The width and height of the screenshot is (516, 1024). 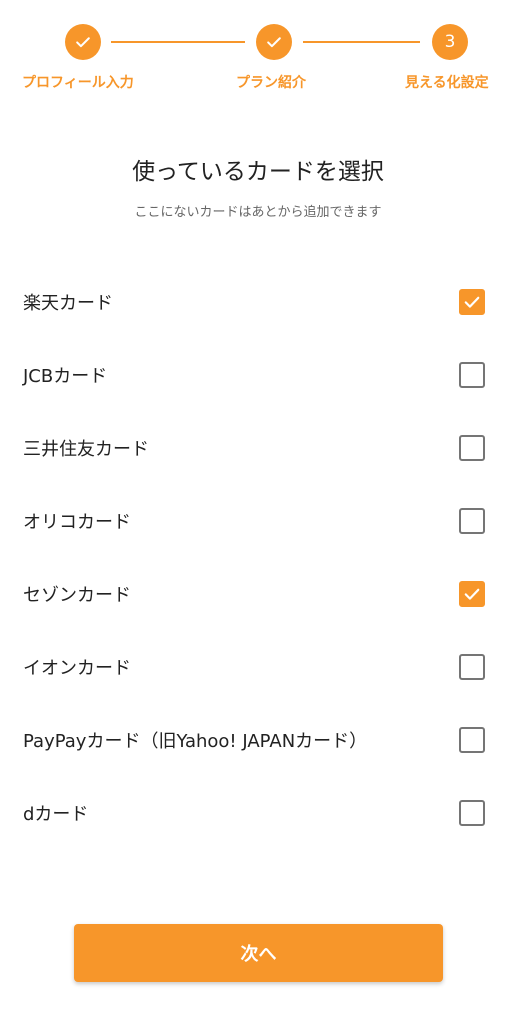 I want to click on step-1-indicator, so click(x=83, y=42).